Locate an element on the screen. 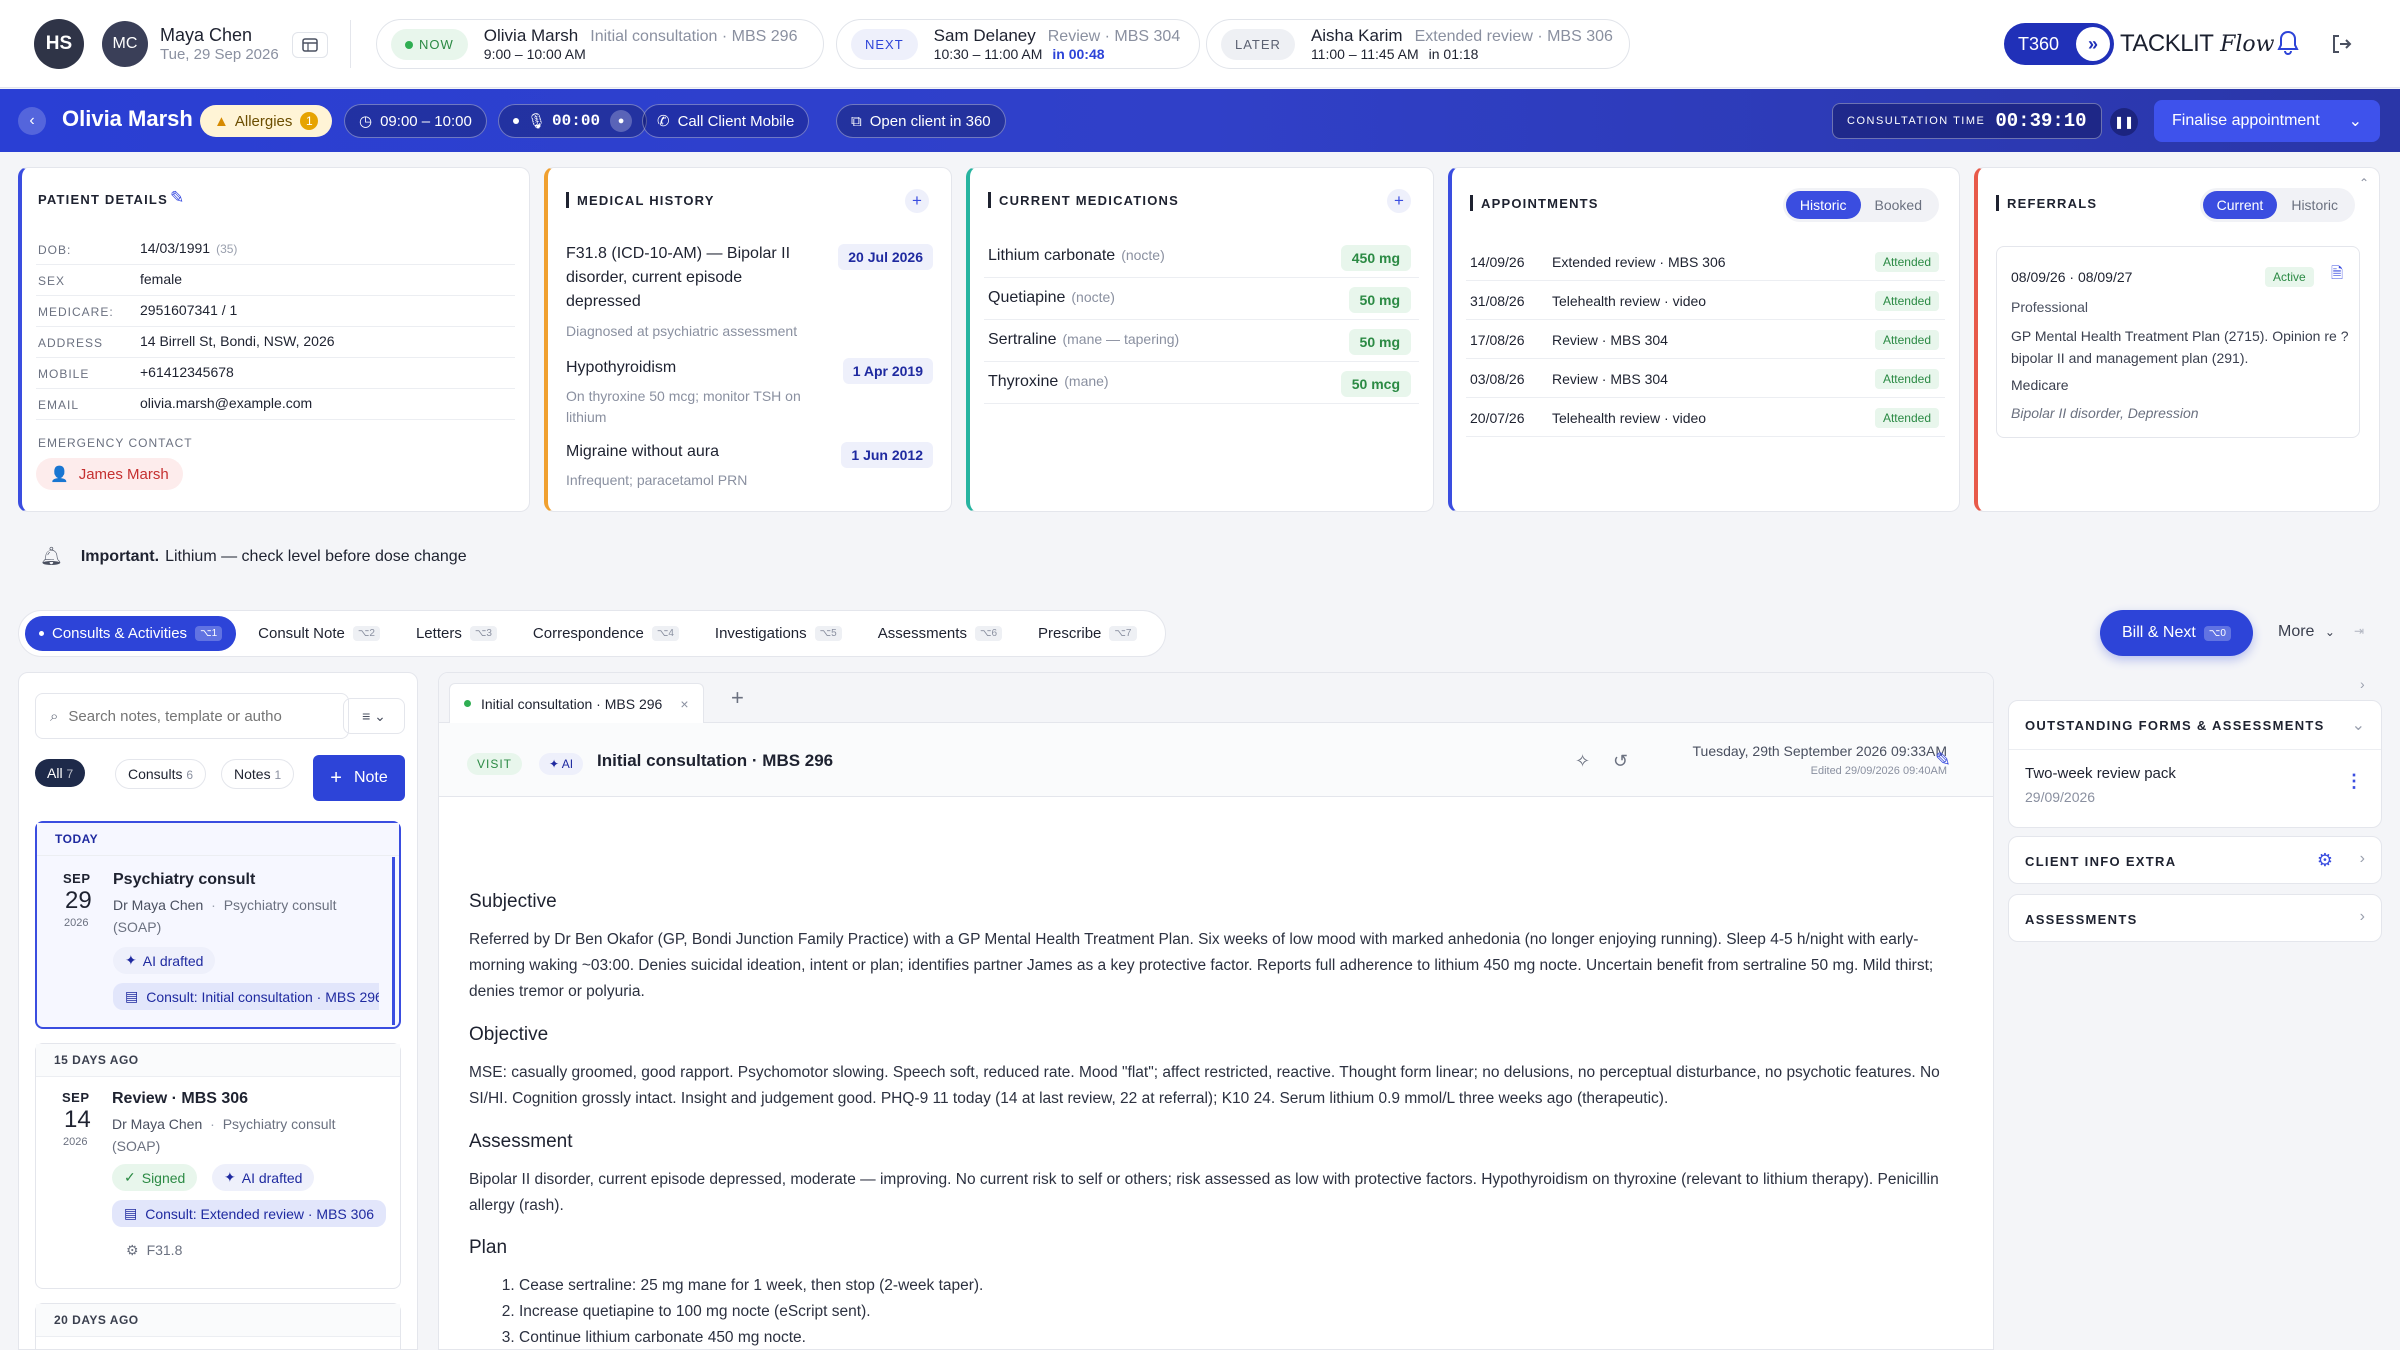  seg-booked: Booked is located at coordinates (1898, 205).